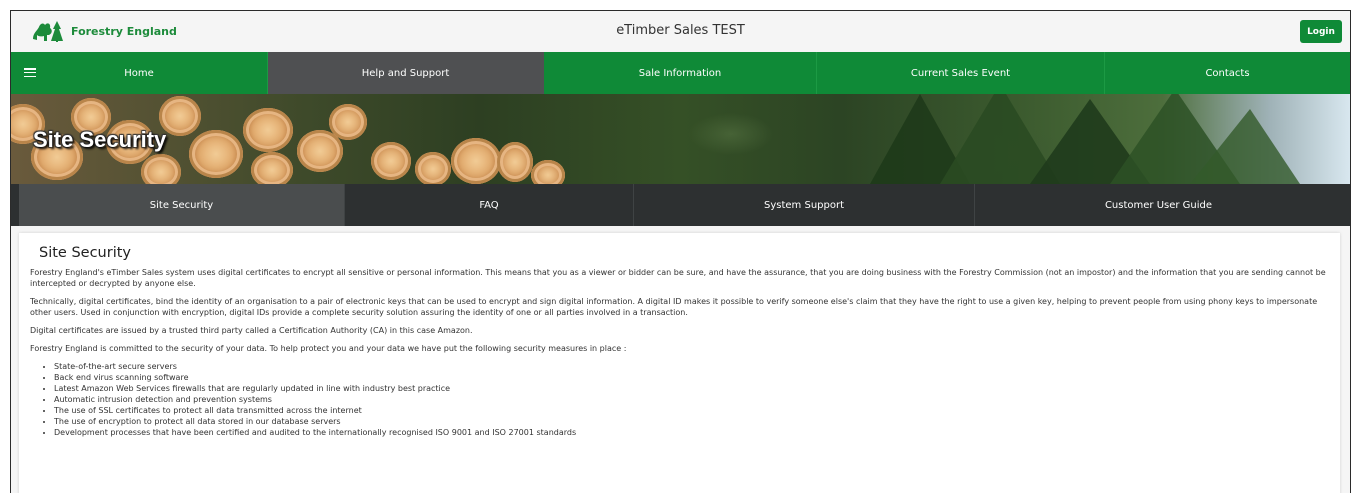 The width and height of the screenshot is (1357, 493). What do you see at coordinates (1227, 73) in the screenshot?
I see `nav-item-contacts: Contacts` at bounding box center [1227, 73].